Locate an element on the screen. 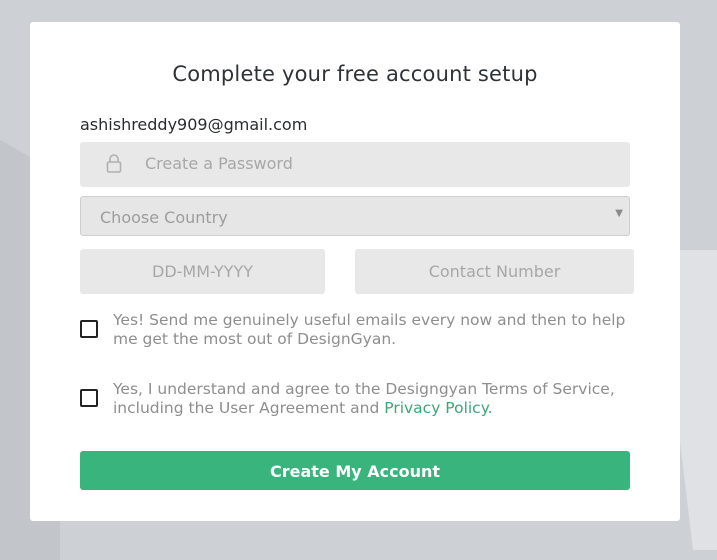  dropdown-arrow-icon: ▼ is located at coordinates (619, 213).